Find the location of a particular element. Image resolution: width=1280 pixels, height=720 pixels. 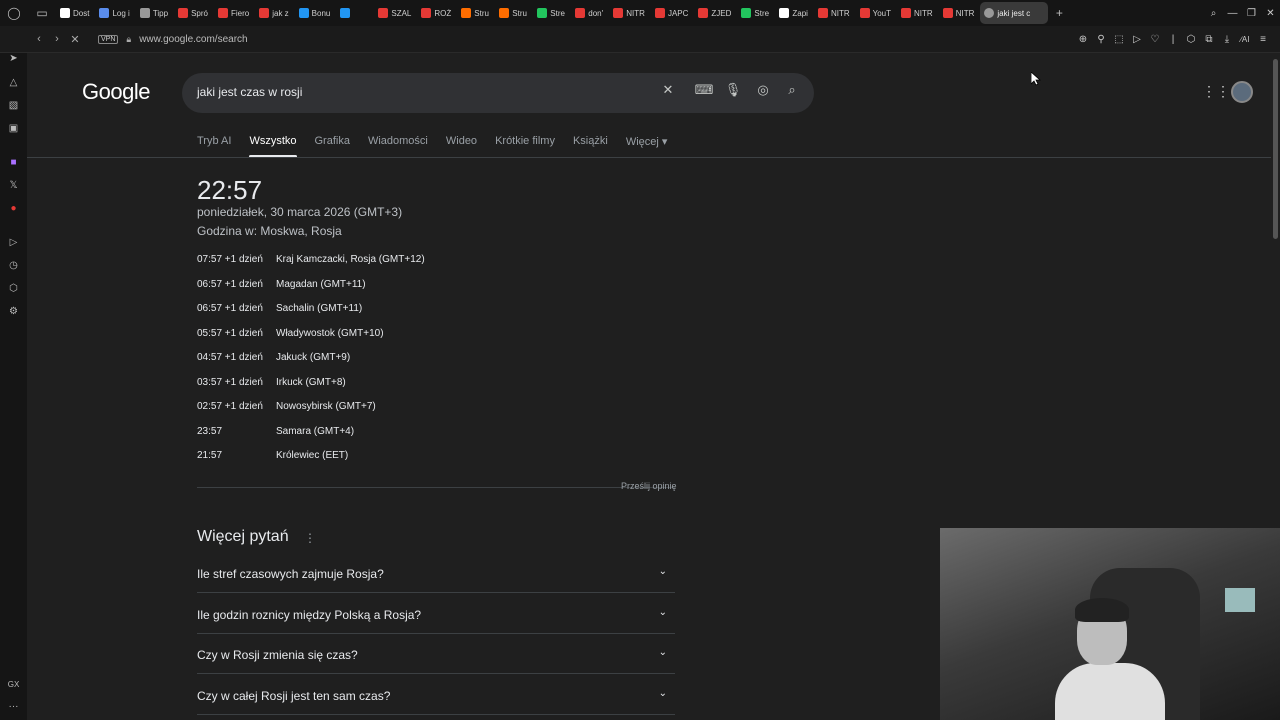

settings-icon: ⚙ is located at coordinates (13, 311).